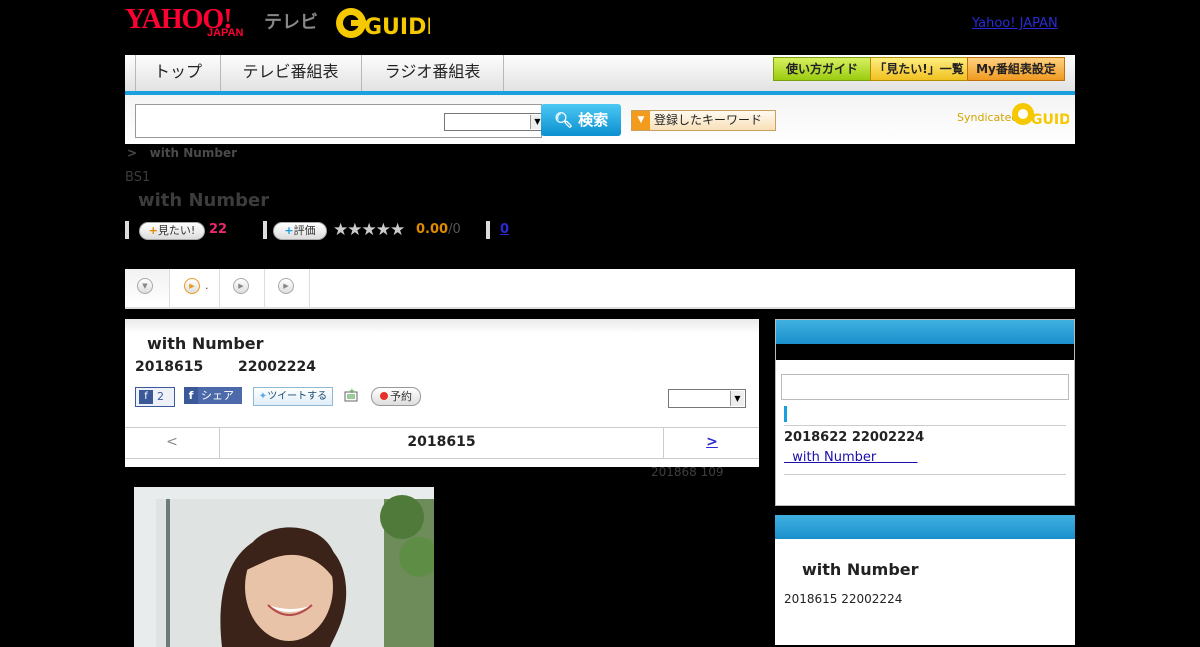  Describe the element at coordinates (563, 120) in the screenshot. I see `search-icon: 🔍︎` at that location.